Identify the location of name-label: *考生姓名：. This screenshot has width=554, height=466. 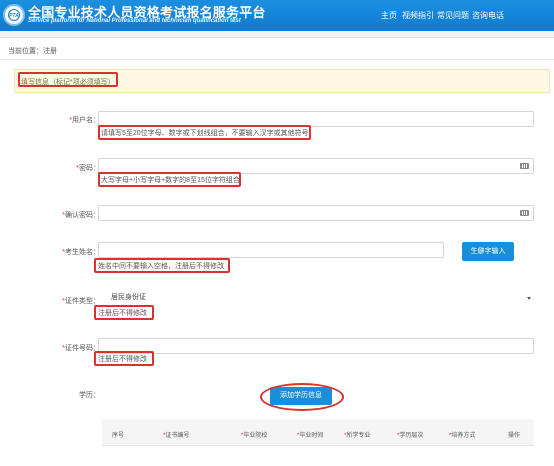
(81, 252).